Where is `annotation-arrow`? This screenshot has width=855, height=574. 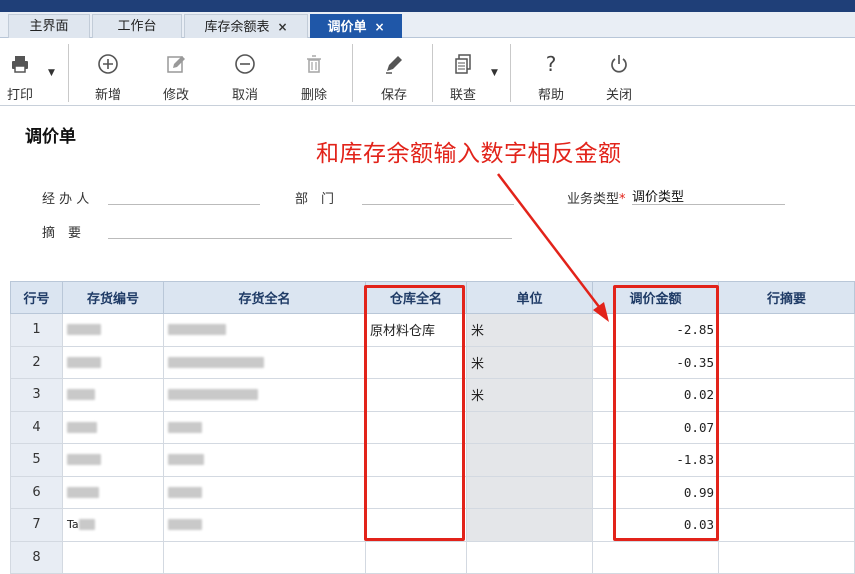 annotation-arrow is located at coordinates (553, 247).